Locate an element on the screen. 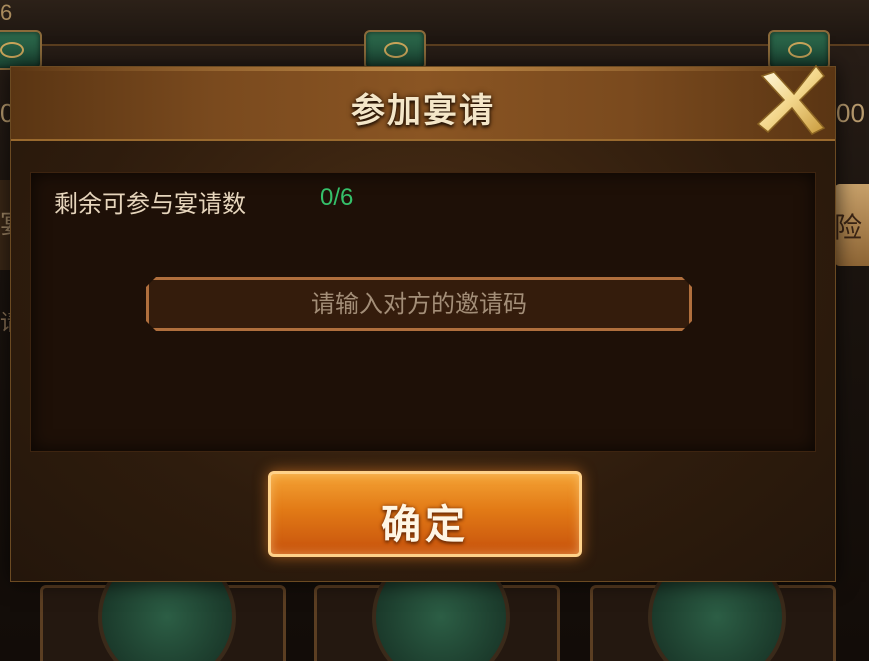  dialog-header: 参加宴请 is located at coordinates (423, 104).